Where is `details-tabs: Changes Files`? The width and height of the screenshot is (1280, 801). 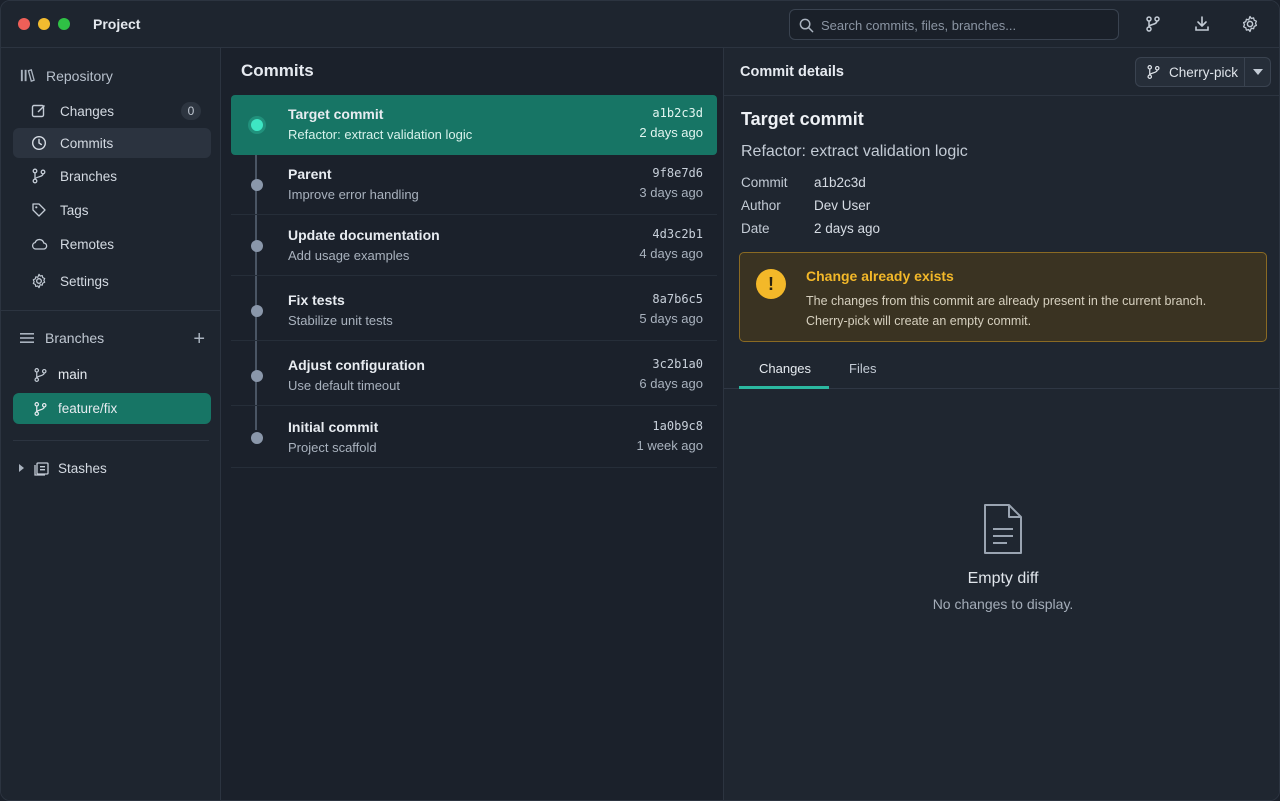 details-tabs: Changes Files is located at coordinates (1001, 370).